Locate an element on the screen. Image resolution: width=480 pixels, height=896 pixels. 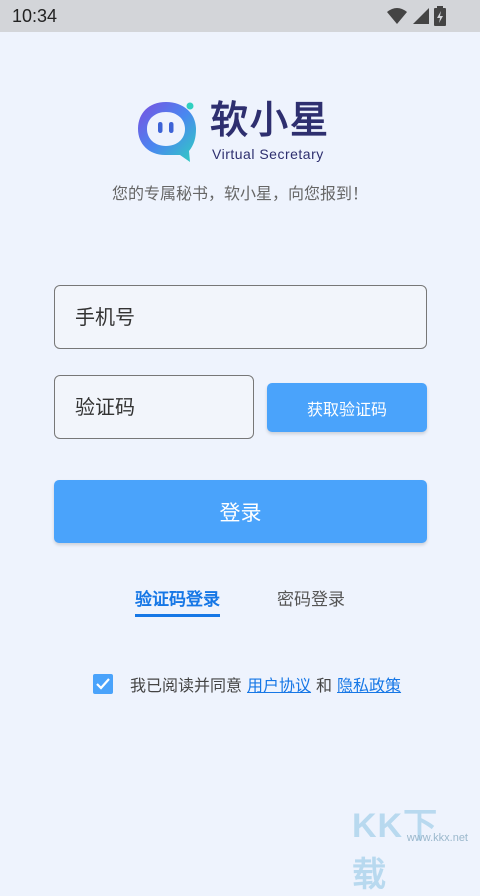
status-time: 10:34 is located at coordinates (35, 16).